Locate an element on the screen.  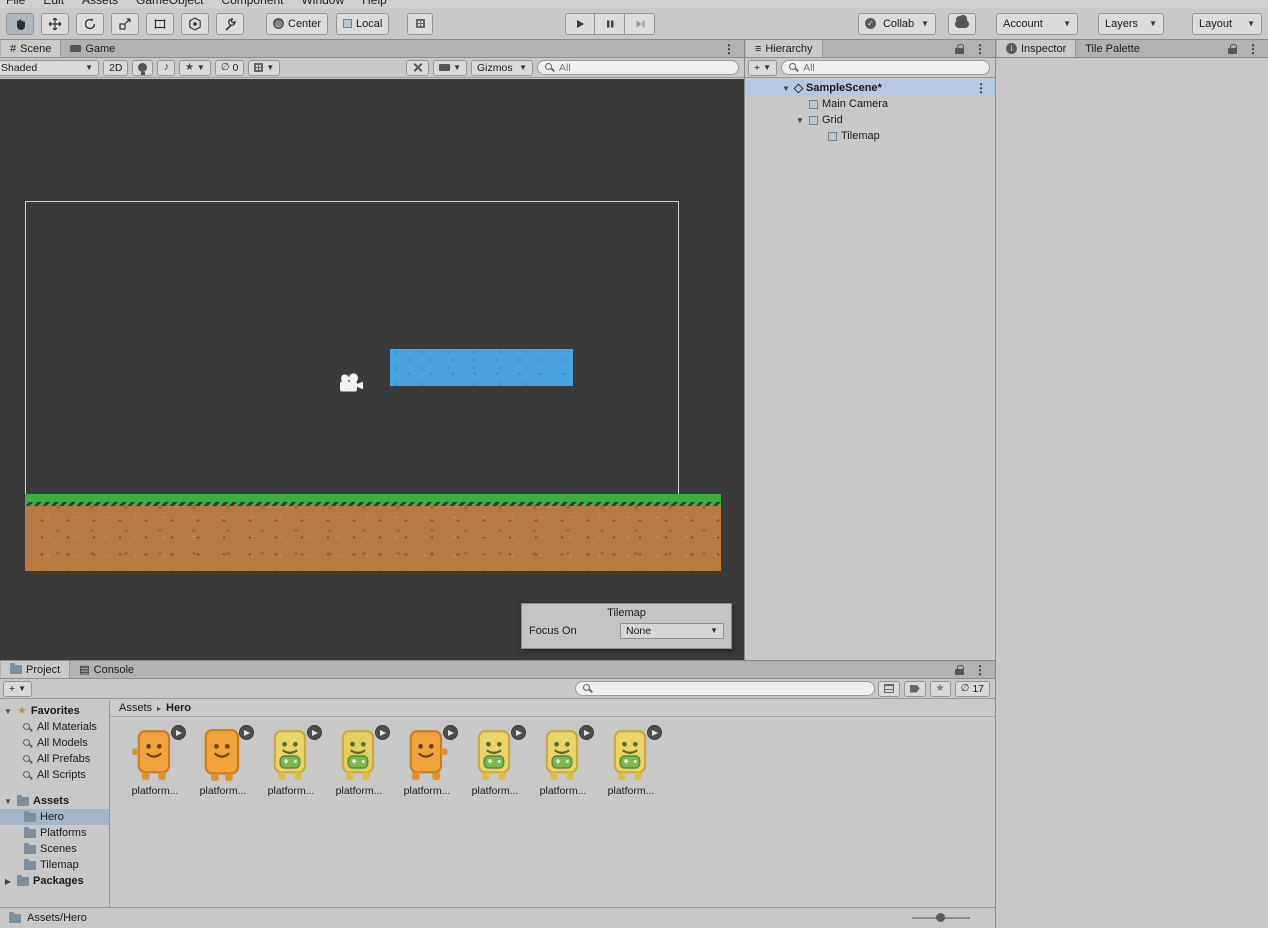
move-tool-button is located at coordinates (55, 23).